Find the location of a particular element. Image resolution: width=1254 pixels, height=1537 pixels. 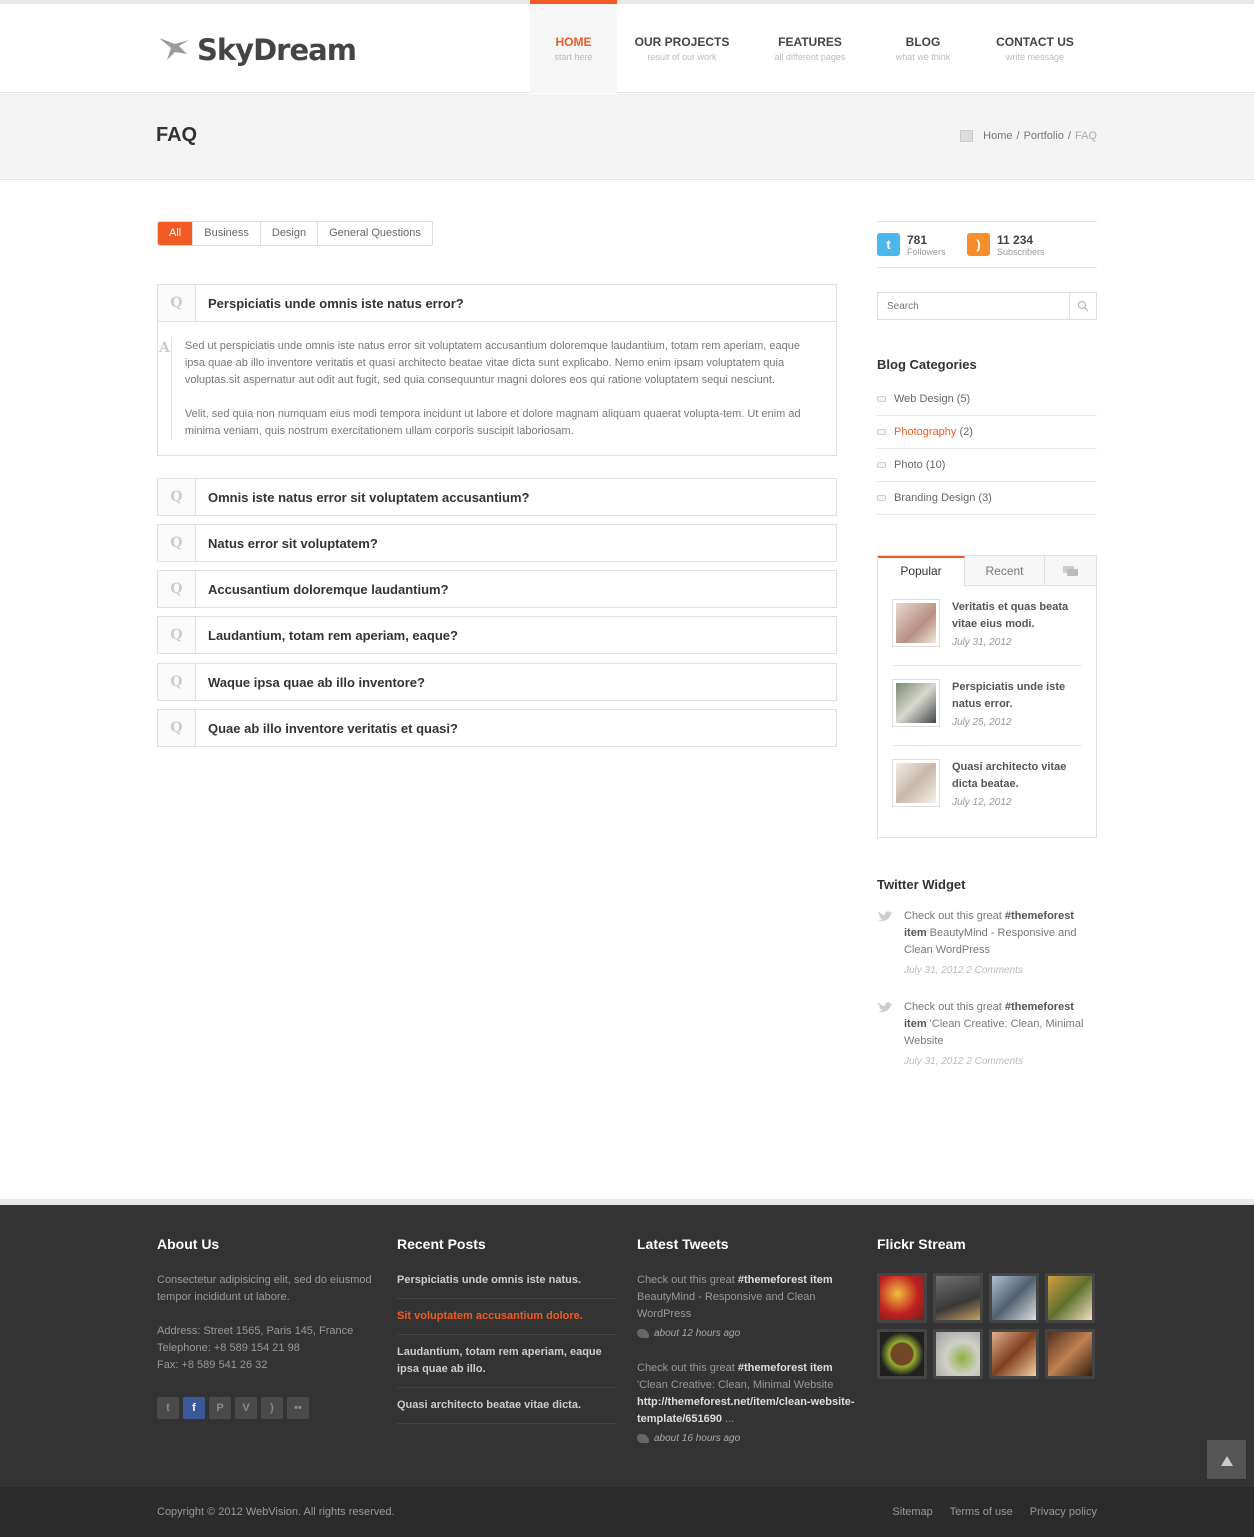

twitter-widget-title: Twitter Widget is located at coordinates (921, 884).